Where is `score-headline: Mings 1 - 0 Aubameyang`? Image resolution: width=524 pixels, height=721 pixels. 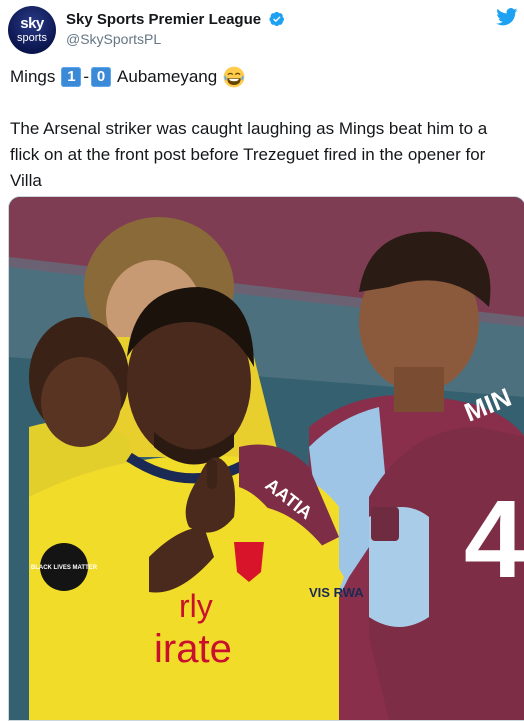
score-headline: Mings 1 - 0 Aubameyang is located at coordinates (127, 77).